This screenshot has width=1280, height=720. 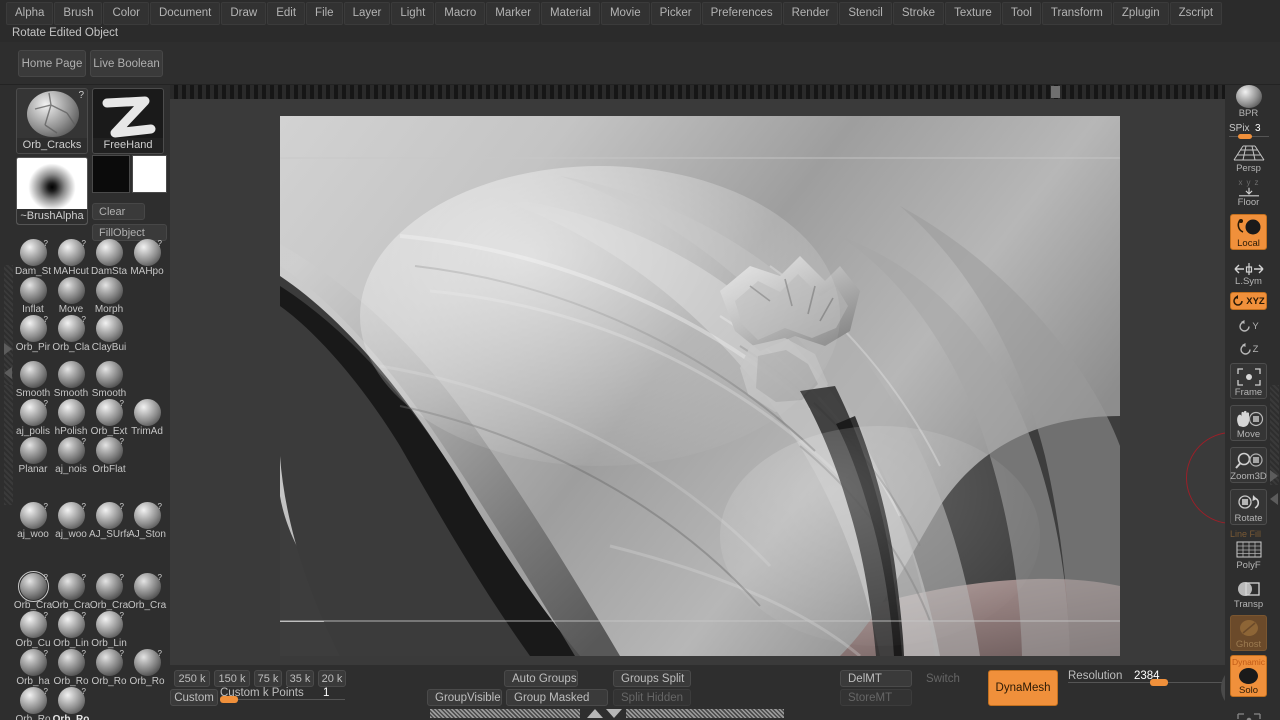 I want to click on scroll-down-arrow, so click(x=614, y=713).